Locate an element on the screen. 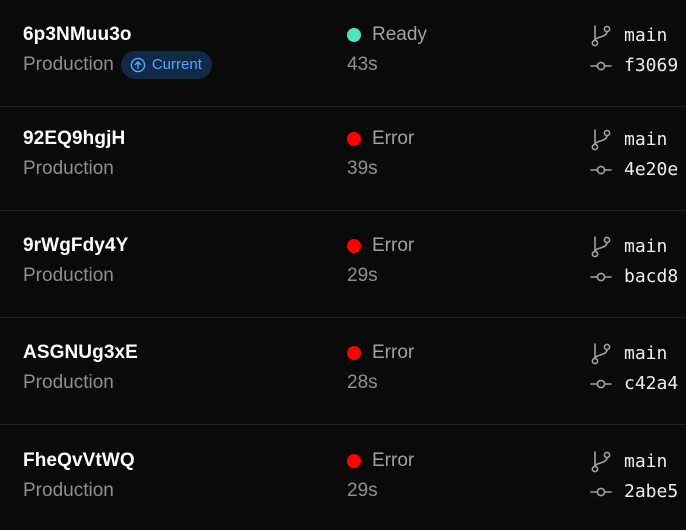 This screenshot has width=686, height=530. deployment-info: 92EQ9hgjH Production is located at coordinates (74, 154).